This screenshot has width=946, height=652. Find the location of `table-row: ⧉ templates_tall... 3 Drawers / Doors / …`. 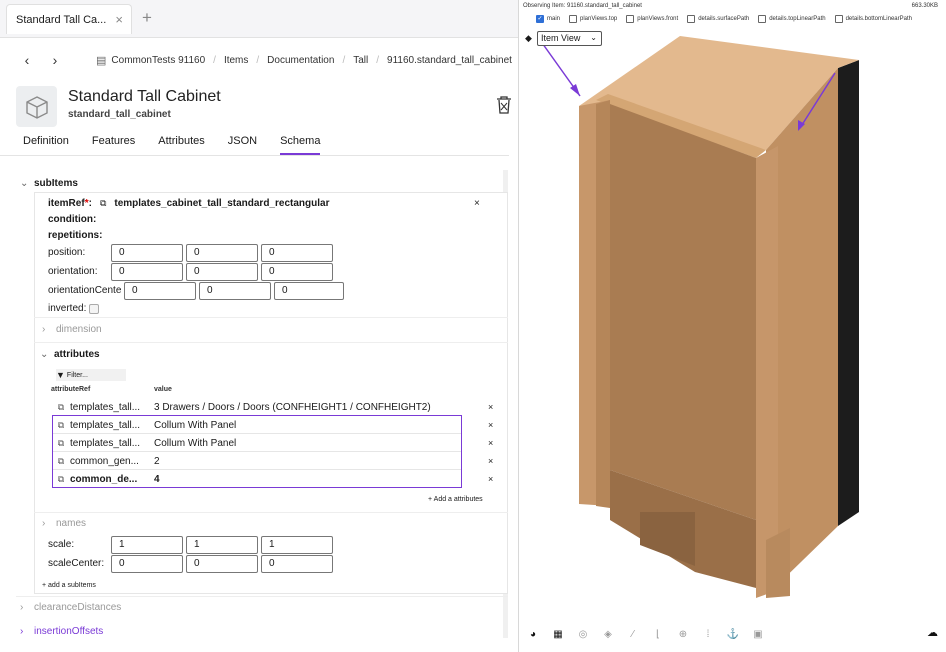

table-row: ⧉ templates_tall... 3 Drawers / Doors / … is located at coordinates (277, 407).